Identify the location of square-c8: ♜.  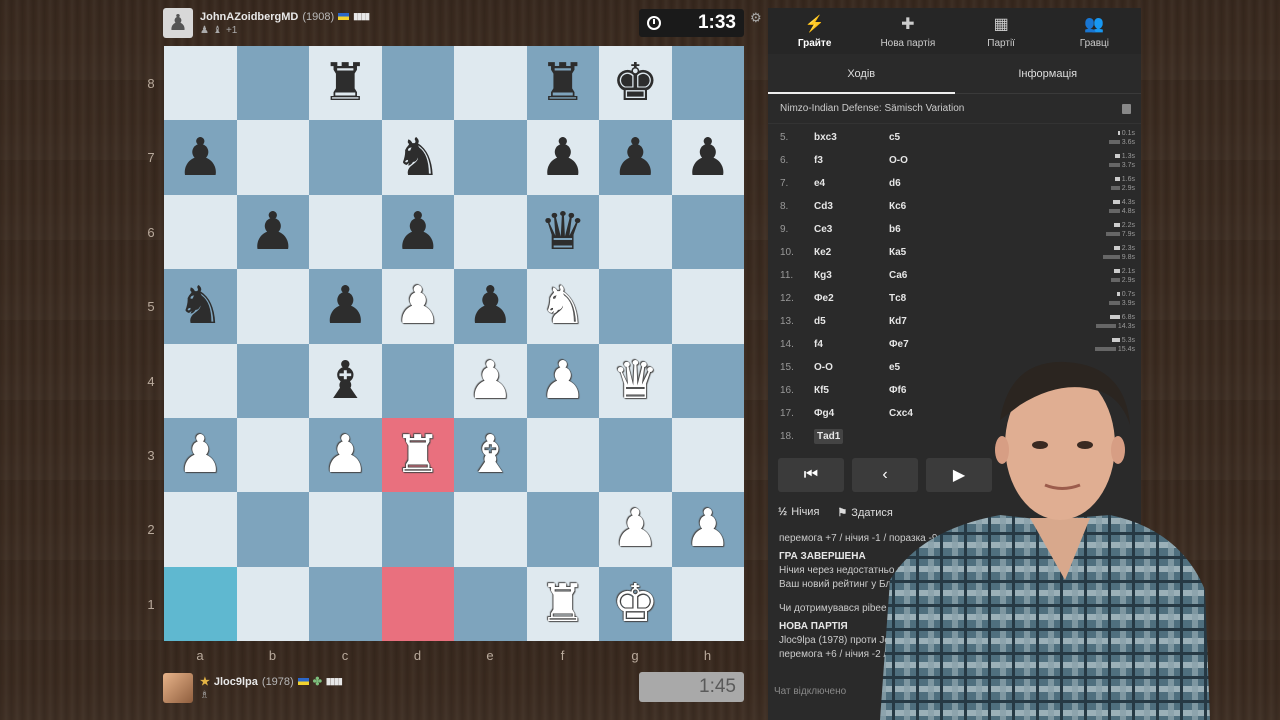
(345, 83).